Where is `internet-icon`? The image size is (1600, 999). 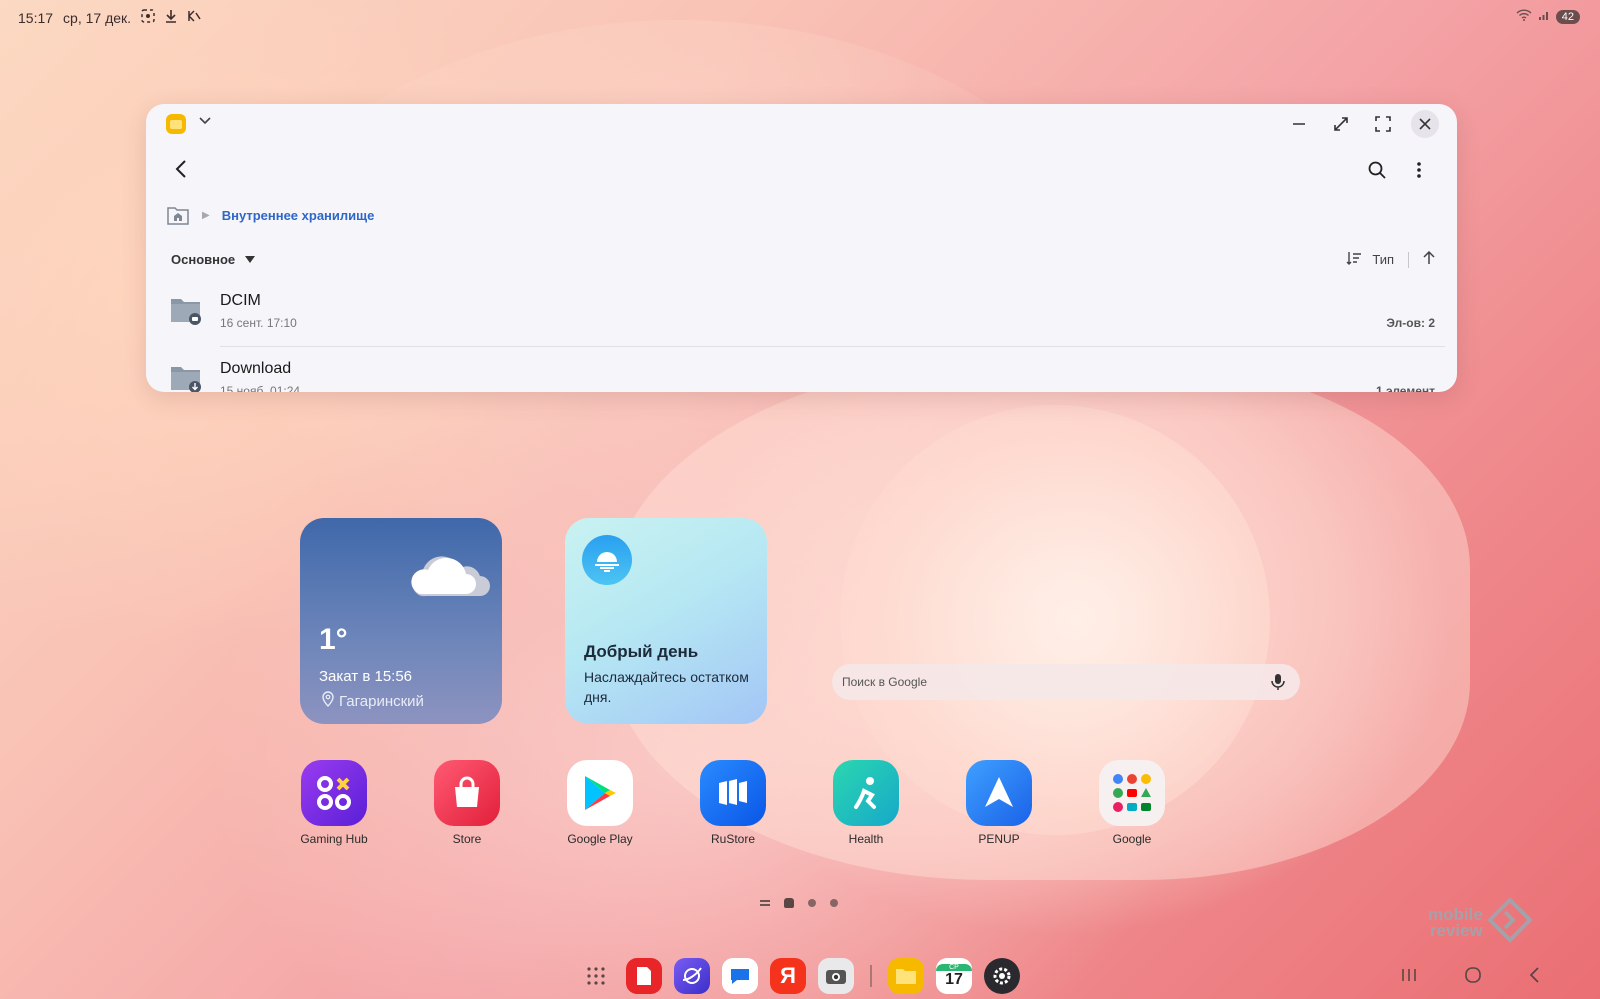 internet-icon is located at coordinates (692, 976).